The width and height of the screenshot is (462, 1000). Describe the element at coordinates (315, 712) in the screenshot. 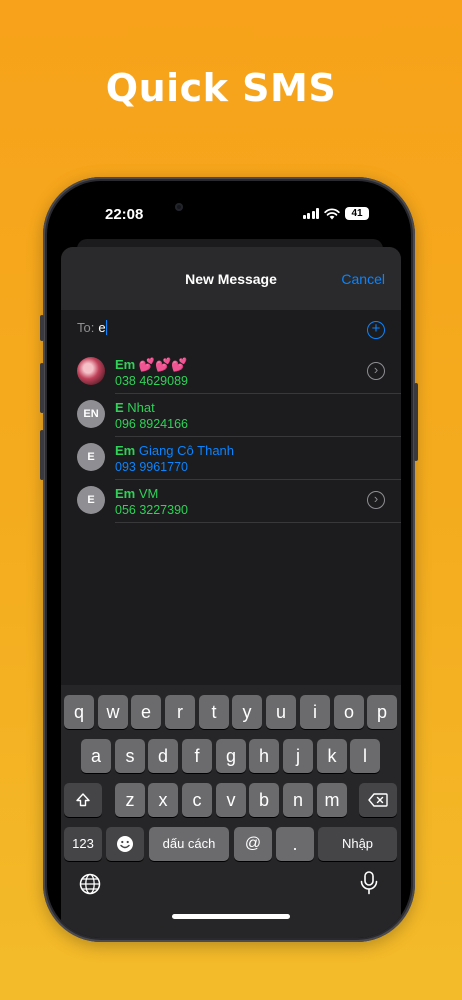

I see `key-i: i` at that location.